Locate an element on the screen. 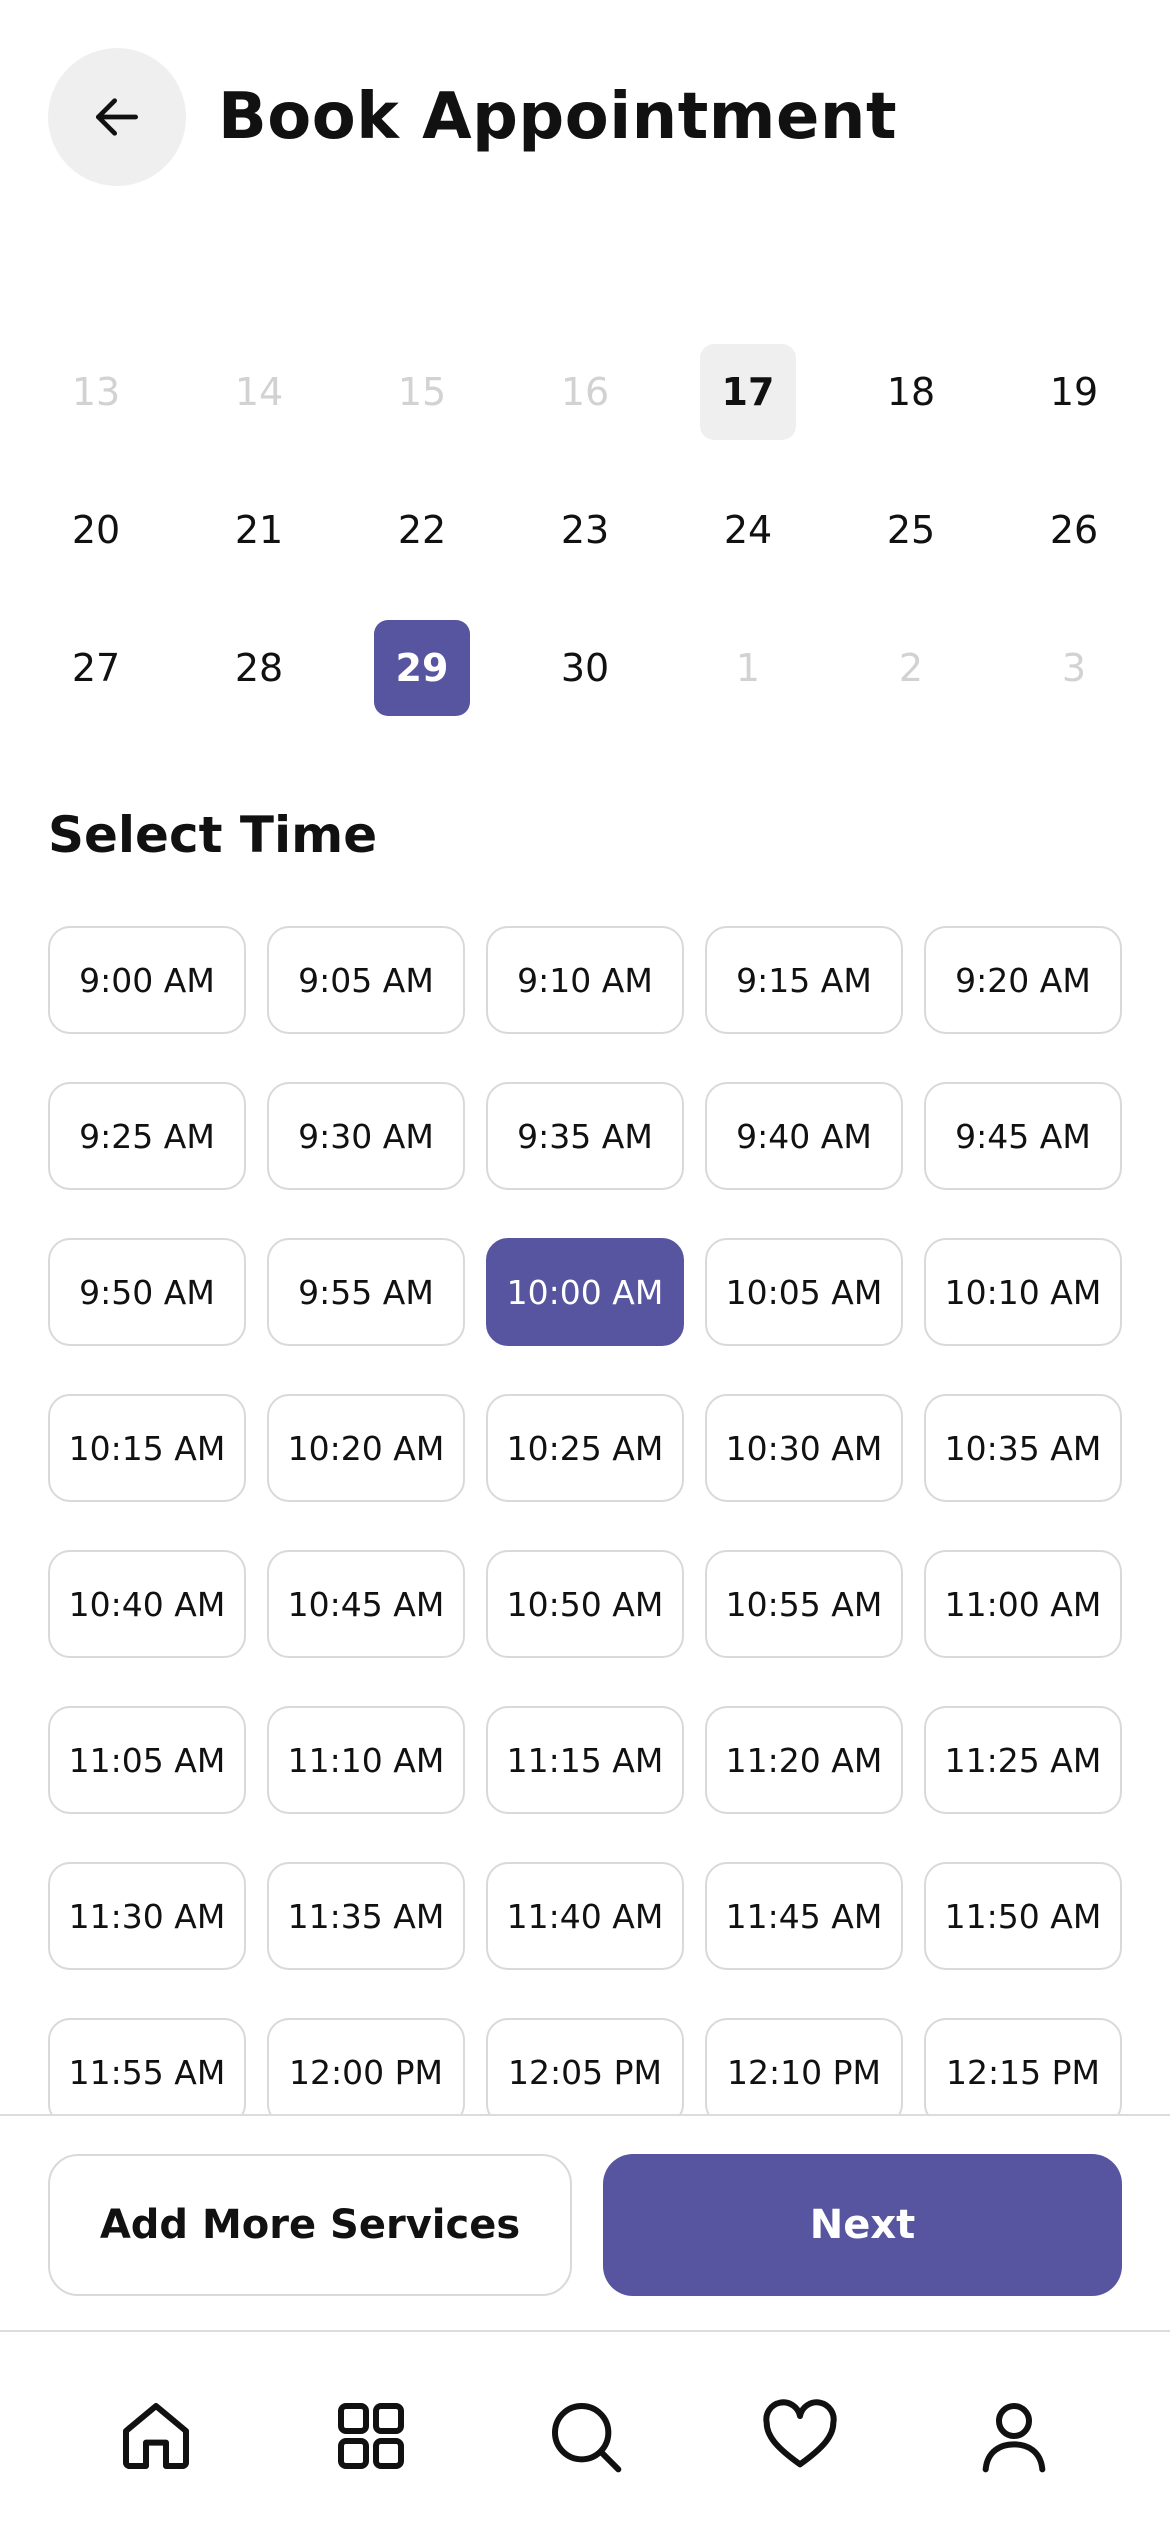  calendar-day: 15 is located at coordinates (422, 392).